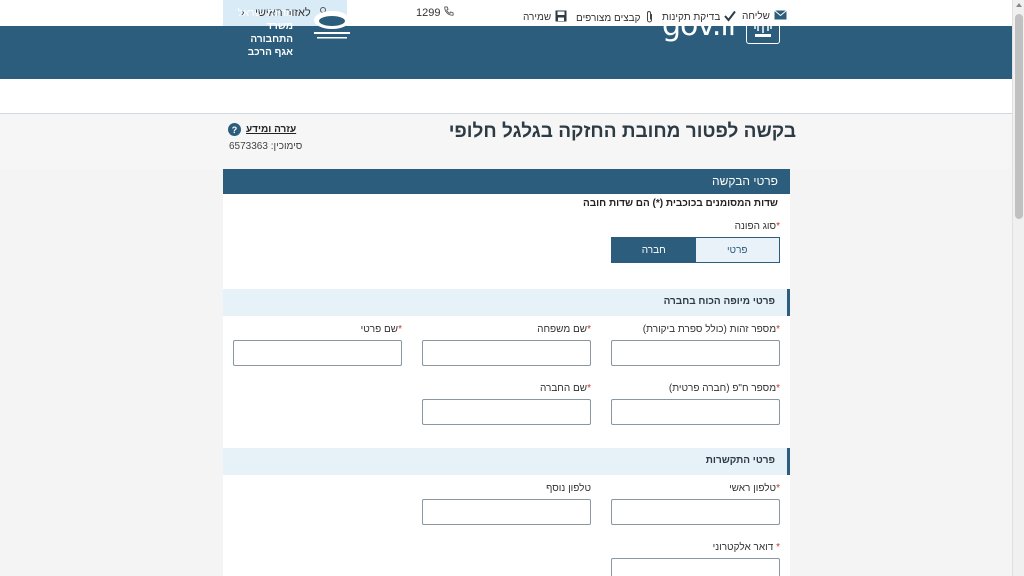  Describe the element at coordinates (506, 13) in the screenshot. I see `top-bar` at that location.